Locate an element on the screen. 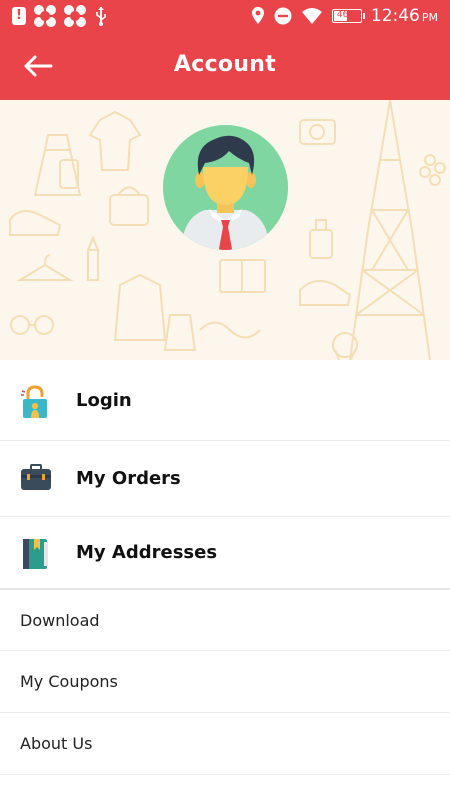 The image size is (450, 800). user-avatar-icon is located at coordinates (225, 187).